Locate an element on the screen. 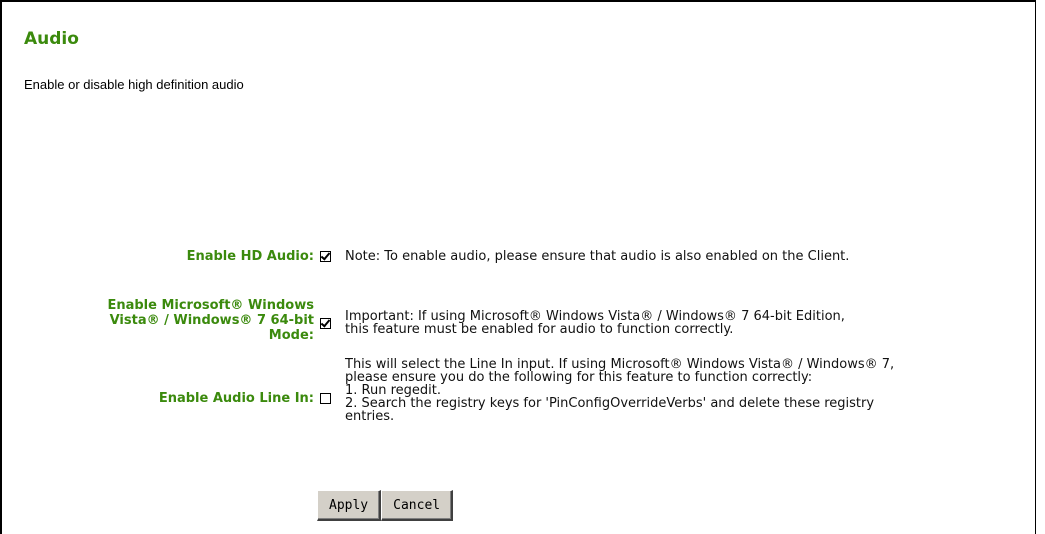 The width and height of the screenshot is (1045, 534). vista-mode-label-line: Mode: is located at coordinates (291, 335).